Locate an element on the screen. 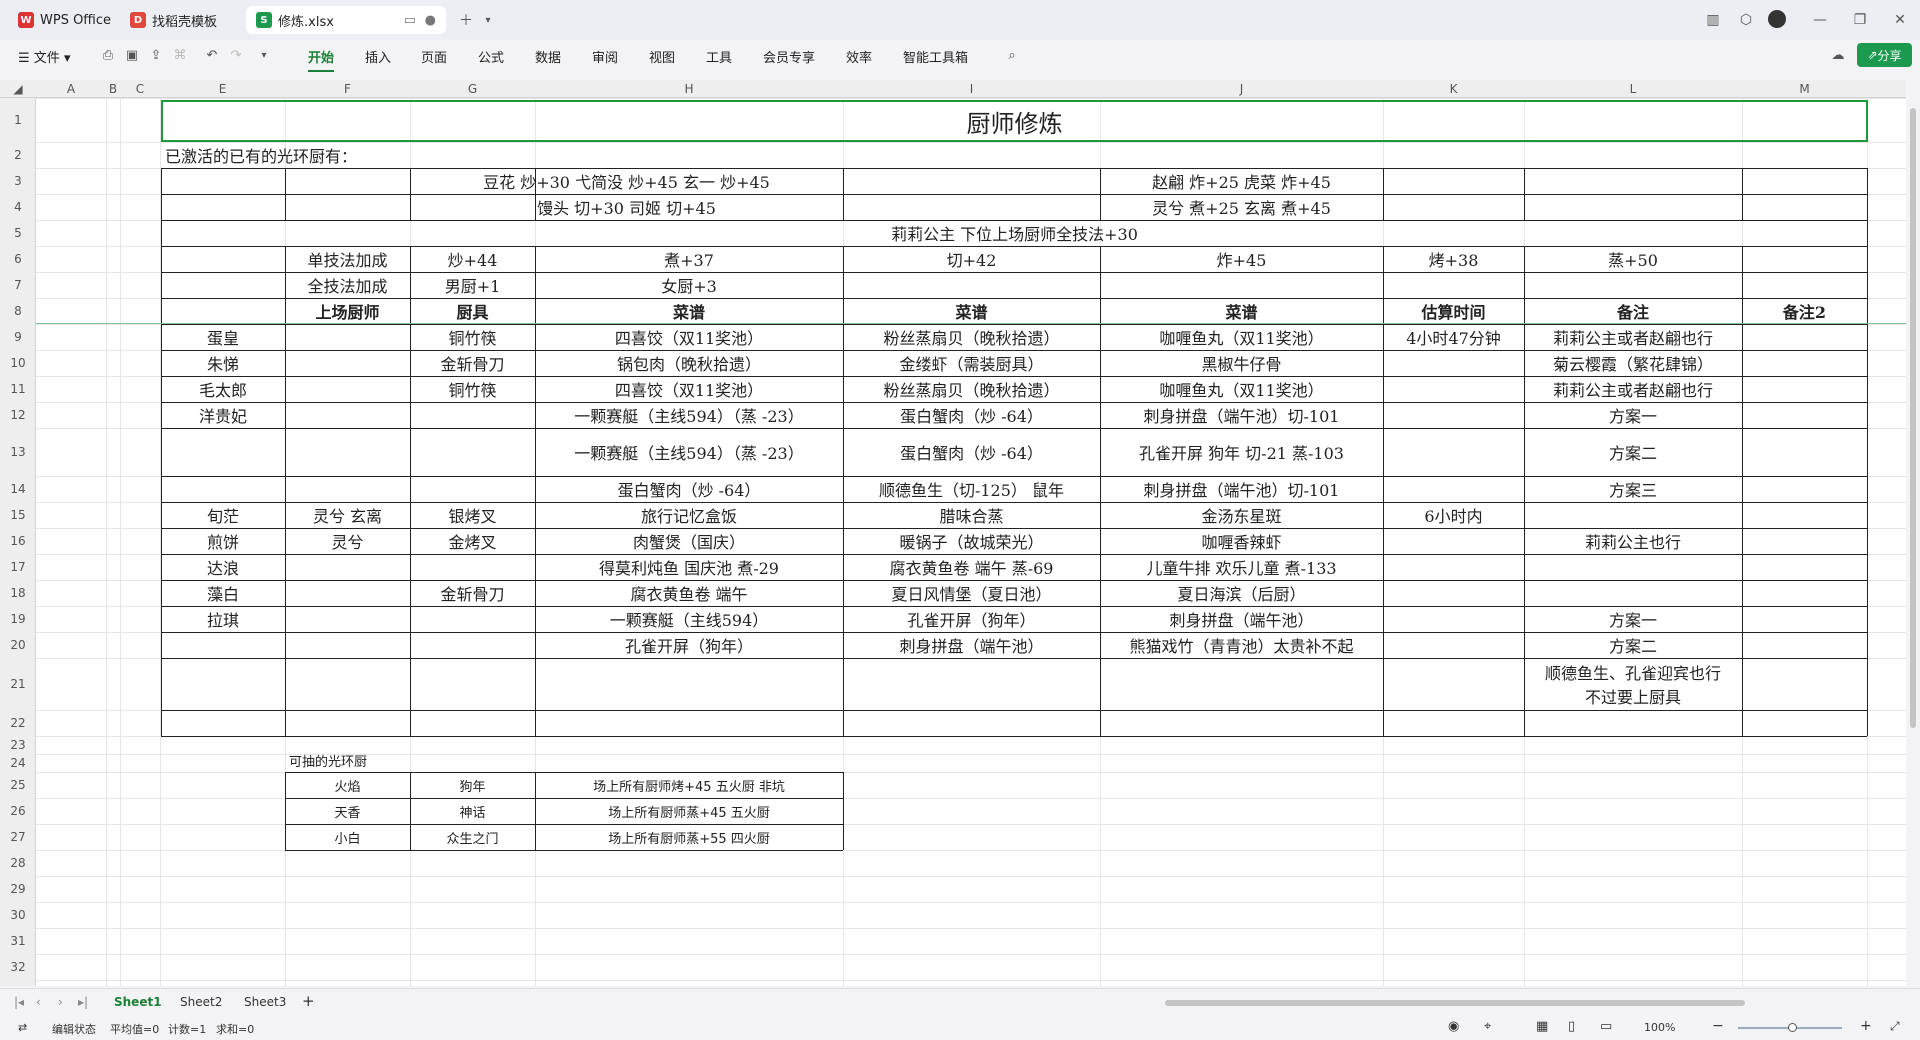 The image size is (1920, 1040). table-cell: 煎饼 is located at coordinates (223, 541).